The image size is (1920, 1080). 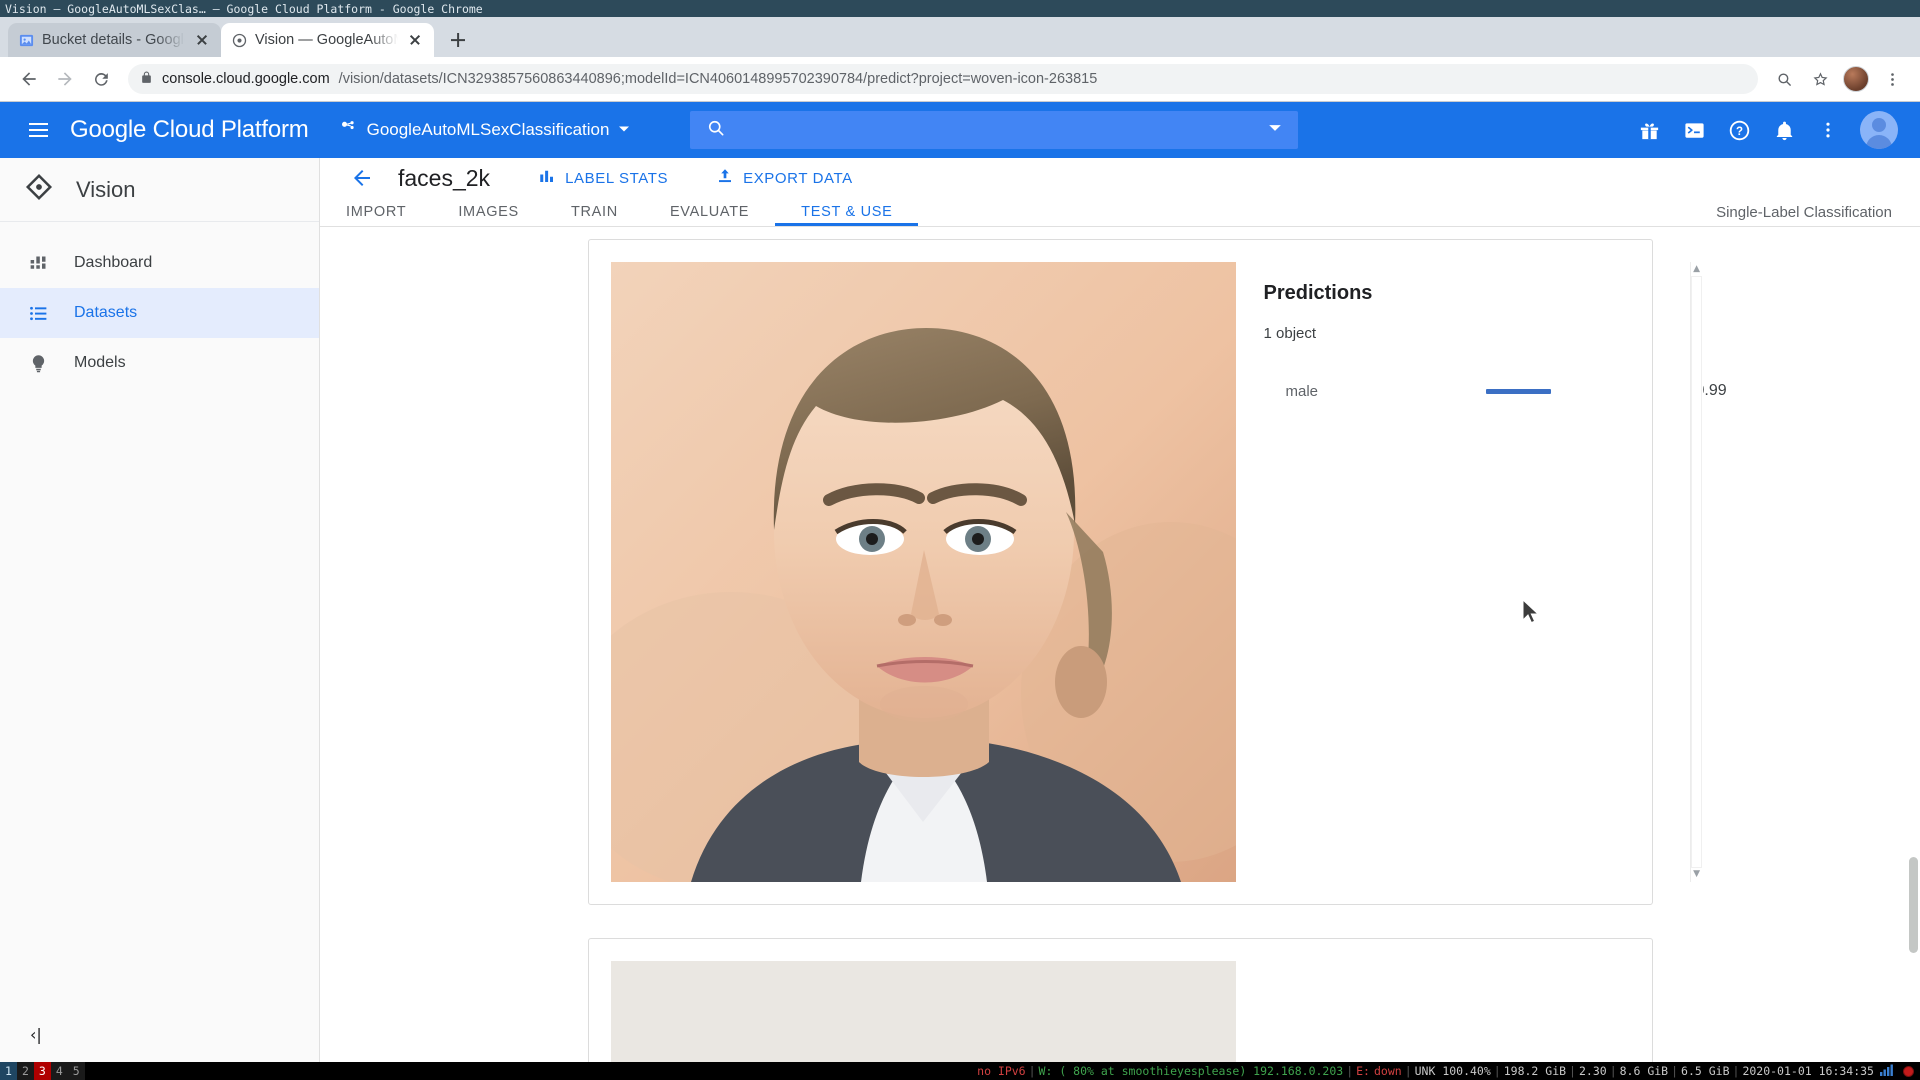 What do you see at coordinates (189, 130) in the screenshot?
I see `gcp-logo: Google Cloud Platform` at bounding box center [189, 130].